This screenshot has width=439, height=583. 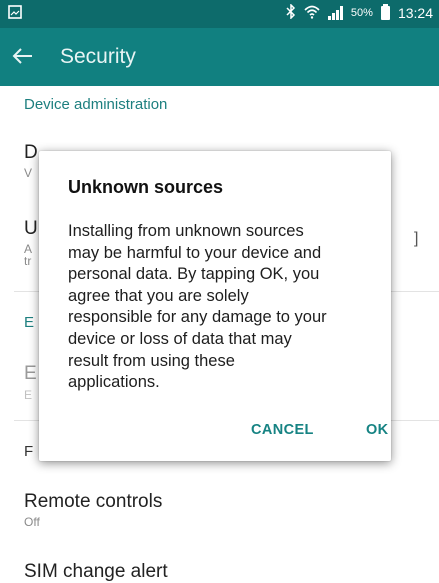 I want to click on dialog-message-line: may be harmful to your device and, so click(x=195, y=252).